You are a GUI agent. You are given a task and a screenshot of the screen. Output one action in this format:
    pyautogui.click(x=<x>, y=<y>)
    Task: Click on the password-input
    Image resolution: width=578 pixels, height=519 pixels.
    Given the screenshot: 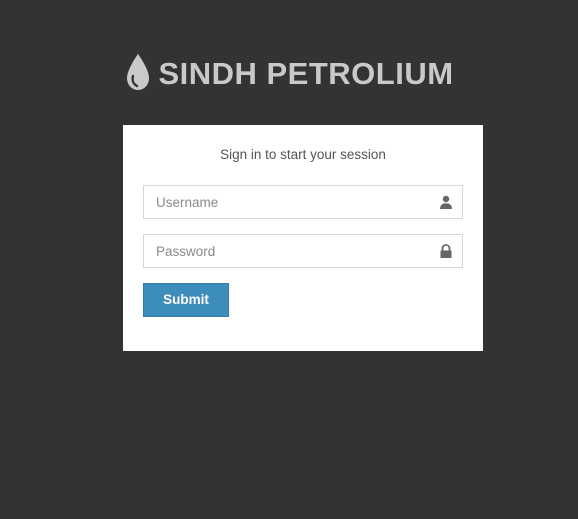 What is the action you would take?
    pyautogui.click(x=285, y=251)
    